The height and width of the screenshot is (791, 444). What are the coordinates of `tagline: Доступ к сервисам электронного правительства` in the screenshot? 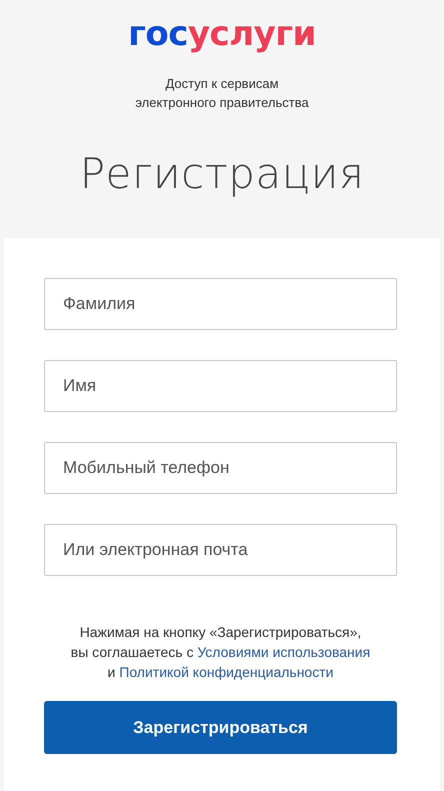 It's located at (222, 93).